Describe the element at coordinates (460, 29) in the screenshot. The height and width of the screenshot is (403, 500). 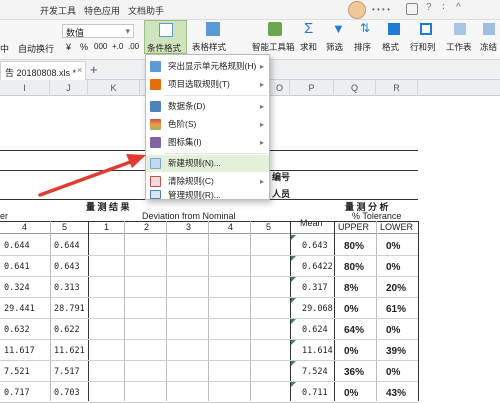
I see `worksheet-icon` at that location.